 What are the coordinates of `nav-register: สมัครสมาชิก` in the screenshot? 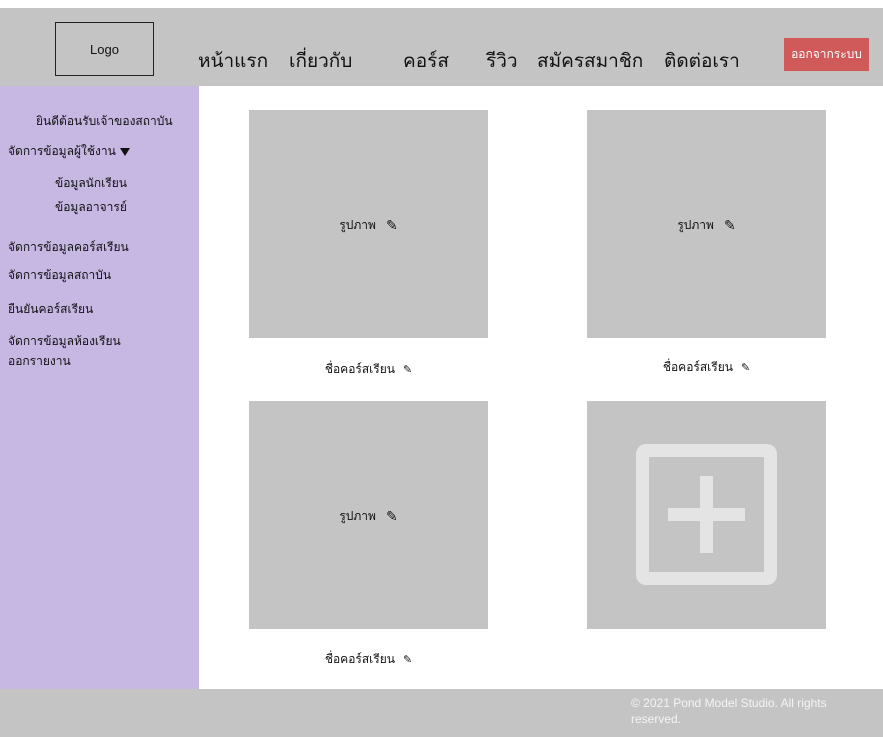 It's located at (590, 61).